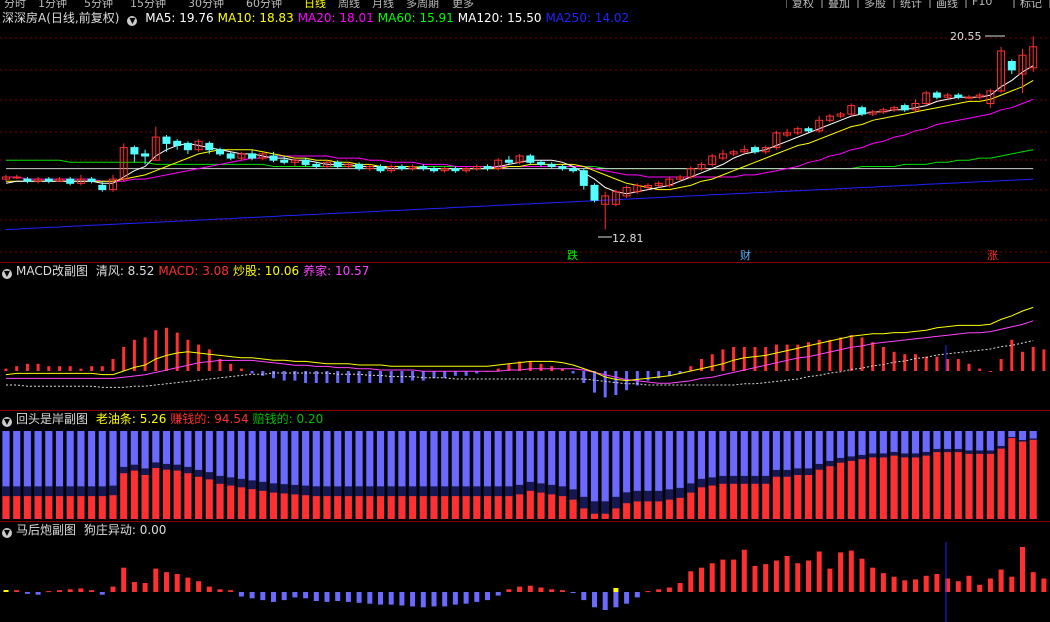 This screenshot has width=1050, height=622. Describe the element at coordinates (15, 4) in the screenshot. I see `toolbar-item-0: 分时` at that location.